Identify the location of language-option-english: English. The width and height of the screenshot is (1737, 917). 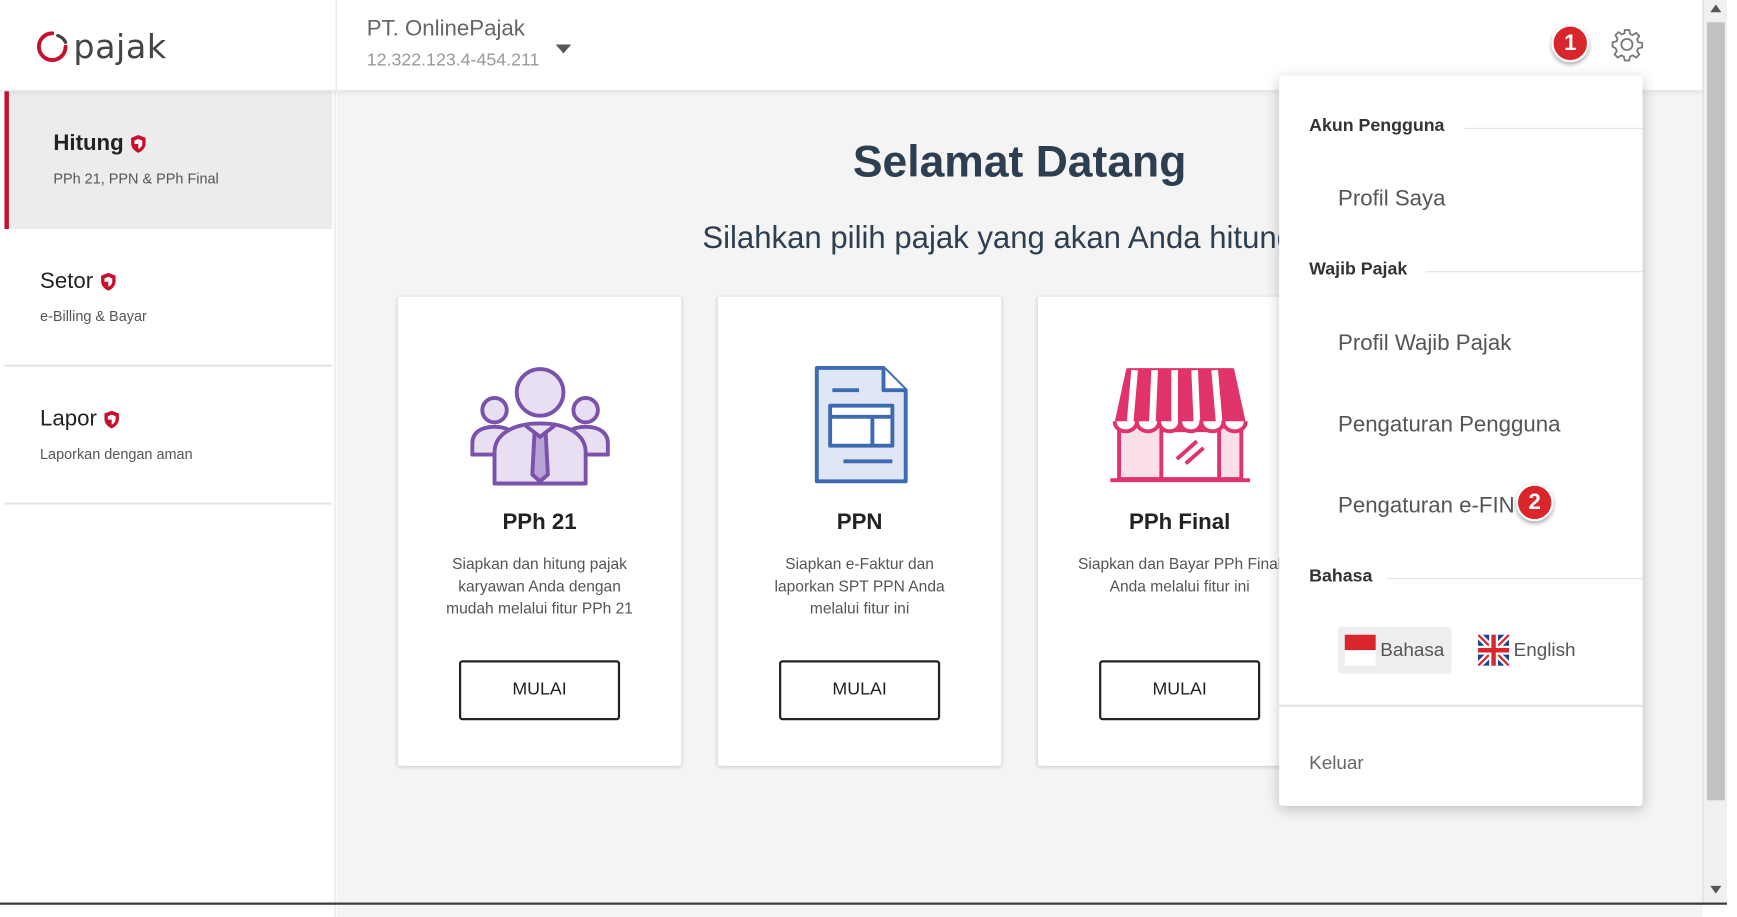
(1526, 650).